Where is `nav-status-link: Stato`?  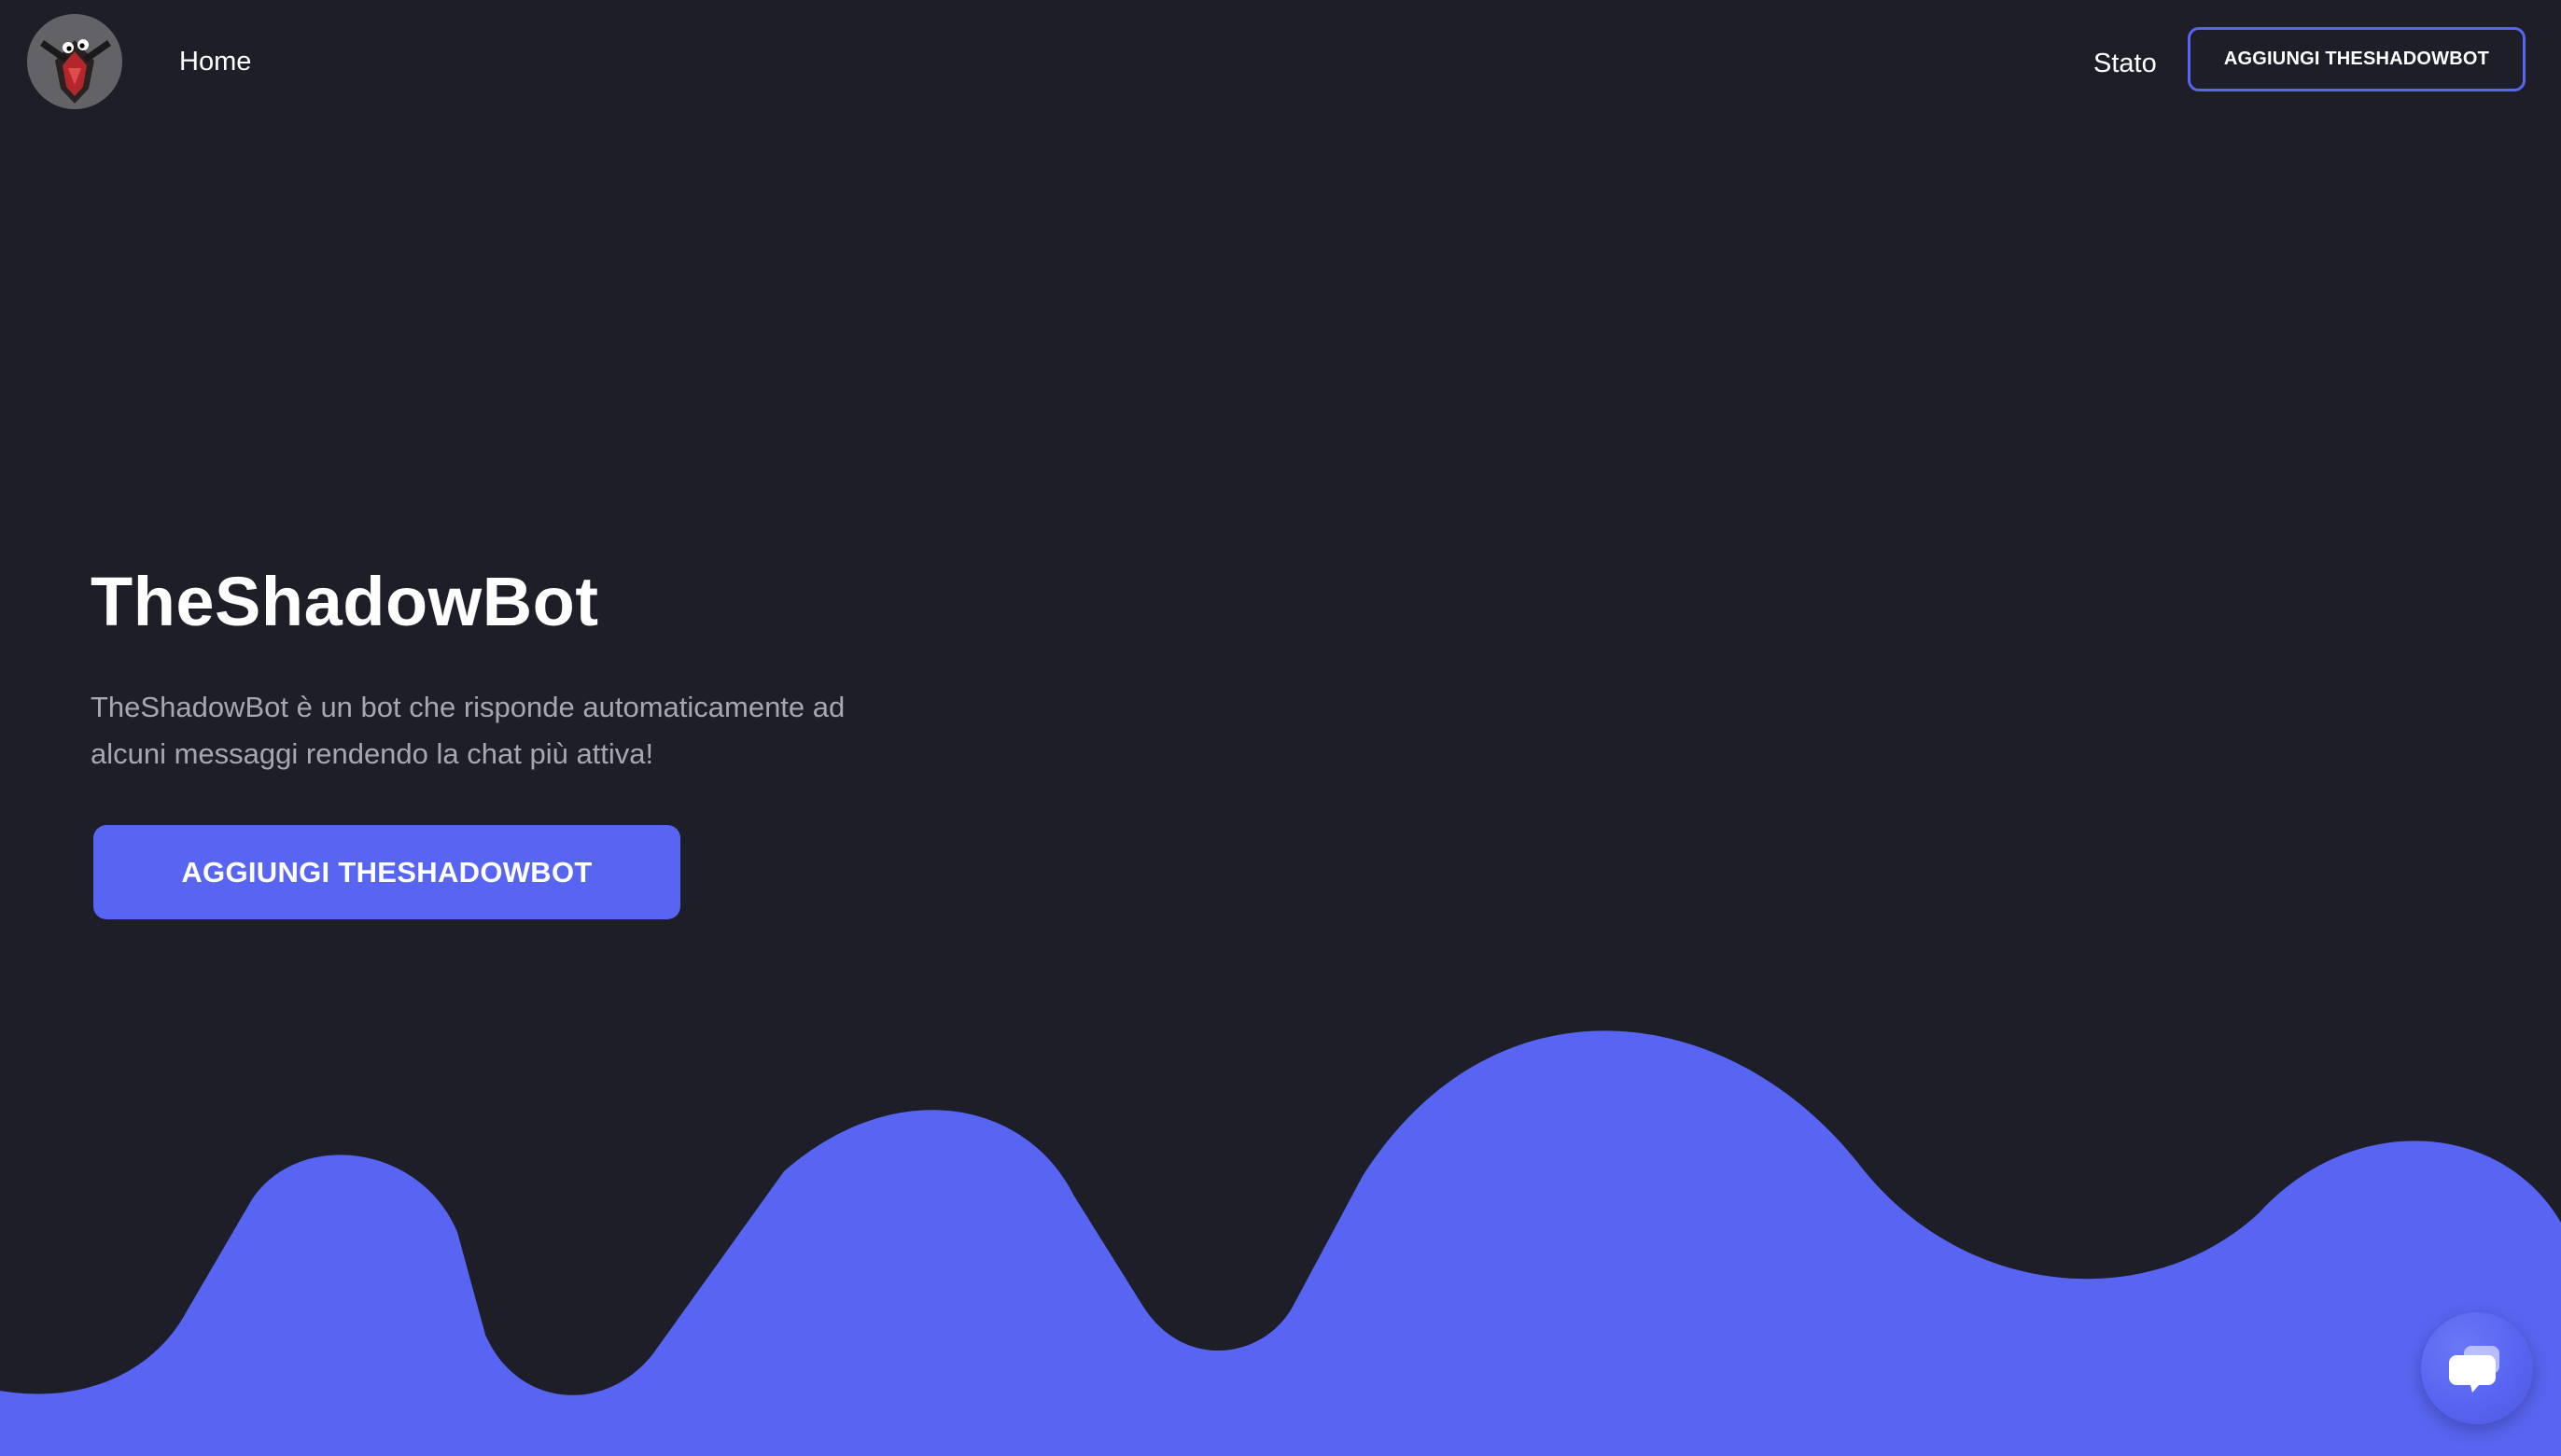 nav-status-link: Stato is located at coordinates (2125, 63).